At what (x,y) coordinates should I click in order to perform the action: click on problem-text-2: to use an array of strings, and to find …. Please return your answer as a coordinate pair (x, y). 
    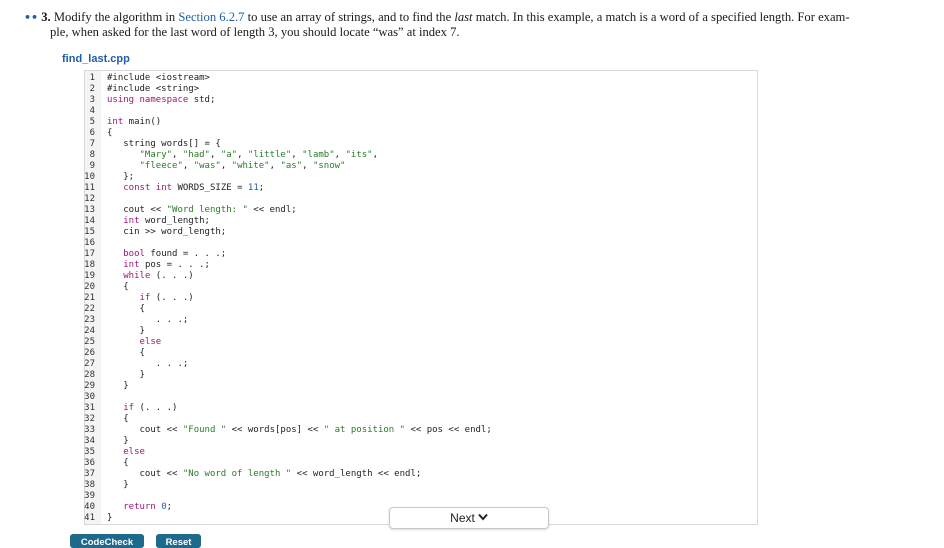
    Looking at the image, I should click on (349, 17).